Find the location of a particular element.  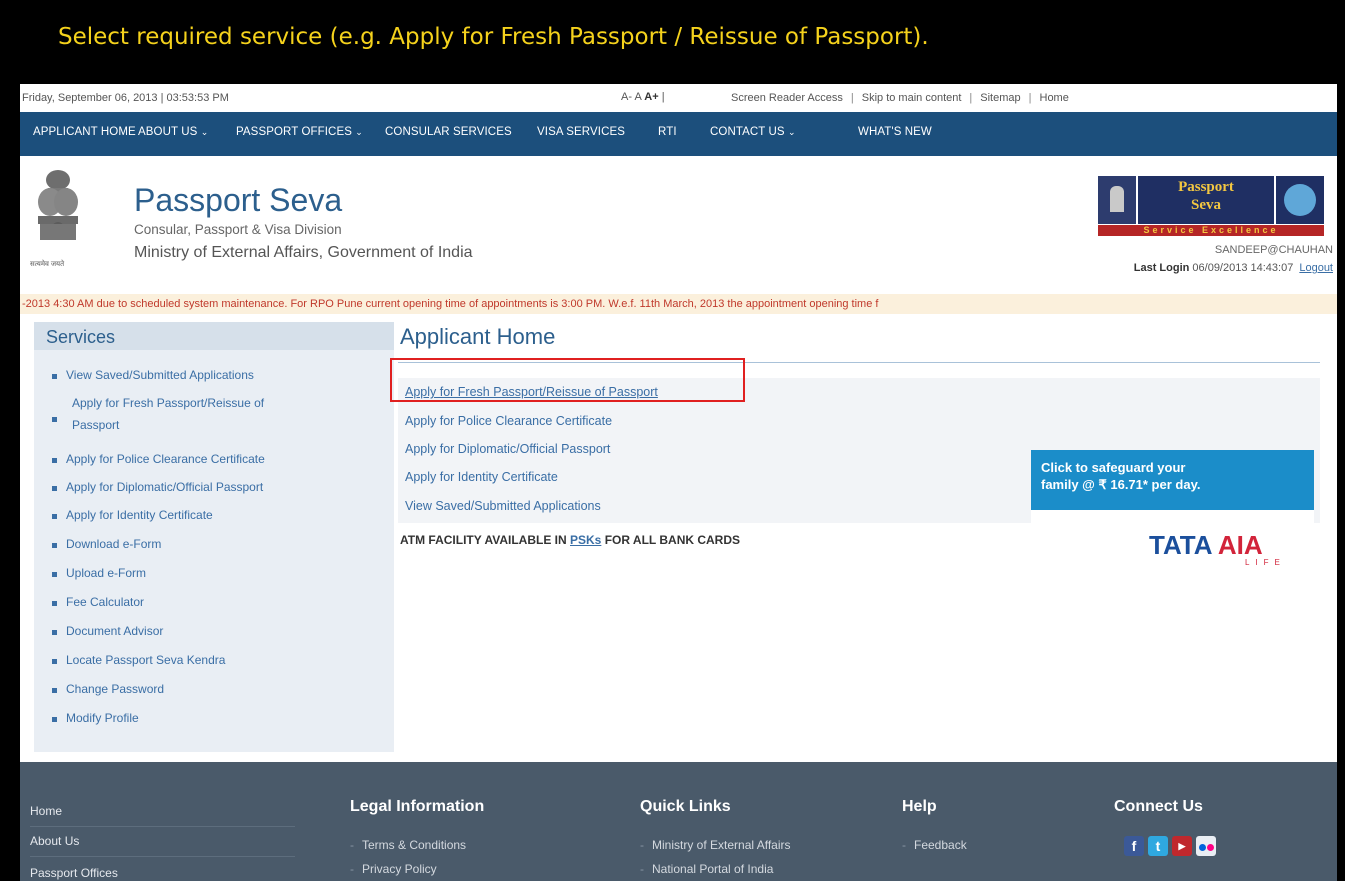

national-portal-link: - National Portal of India is located at coordinates (706, 869).